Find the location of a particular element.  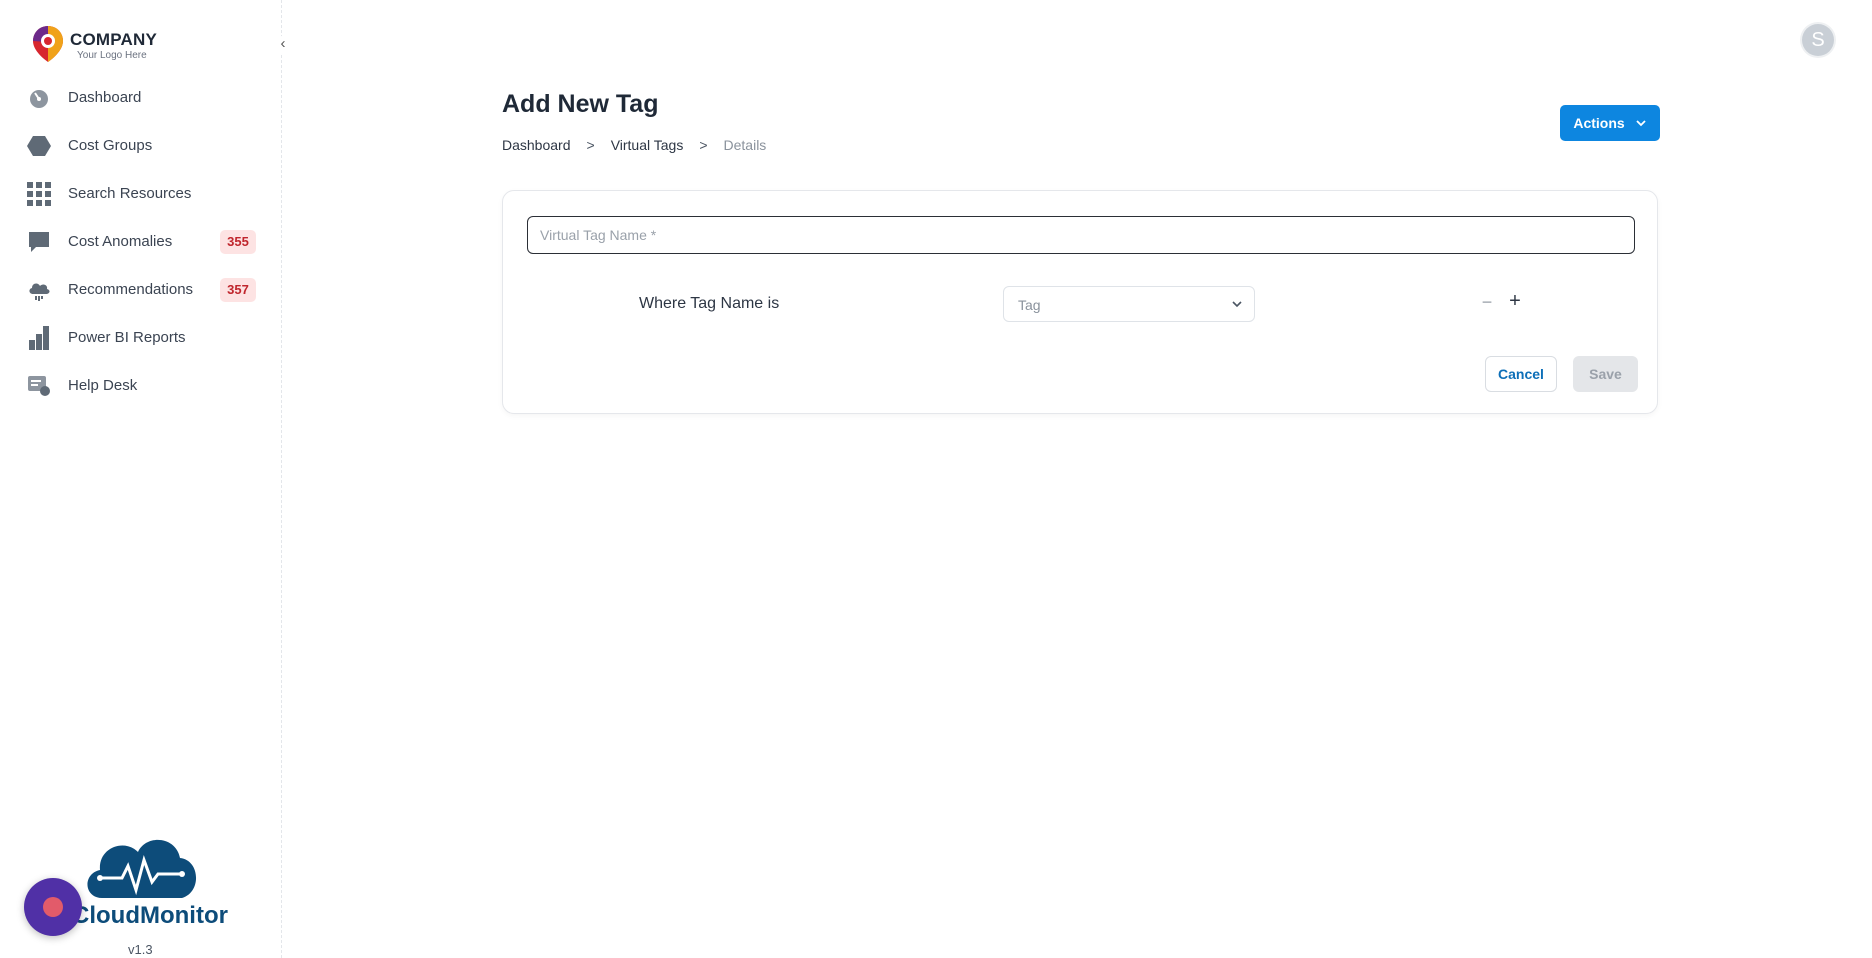

sidebar-item-recommendations: Recommendations 357 is located at coordinates (141, 290).